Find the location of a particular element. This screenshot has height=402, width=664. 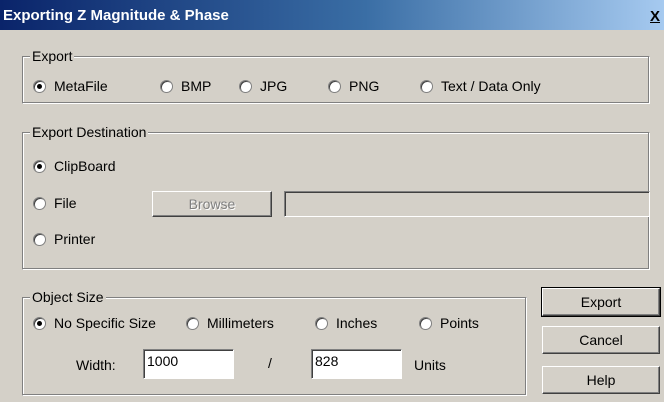

radio-file: File is located at coordinates (55, 203).